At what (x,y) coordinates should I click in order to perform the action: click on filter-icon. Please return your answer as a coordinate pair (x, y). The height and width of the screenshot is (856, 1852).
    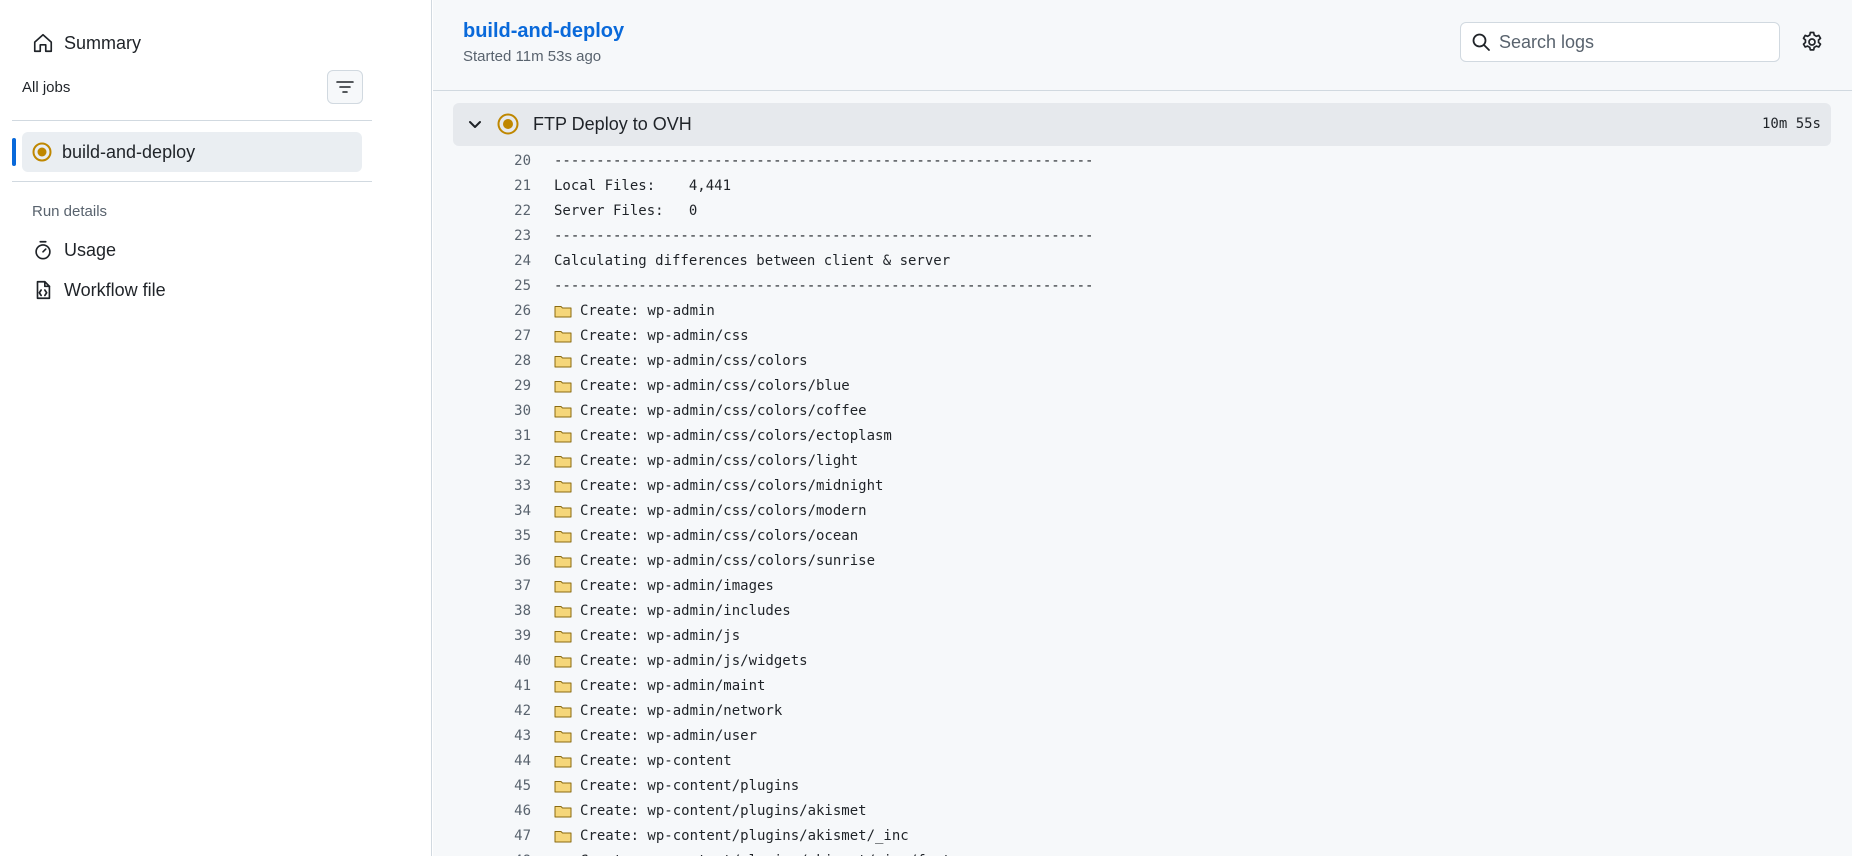
    Looking at the image, I should click on (345, 87).